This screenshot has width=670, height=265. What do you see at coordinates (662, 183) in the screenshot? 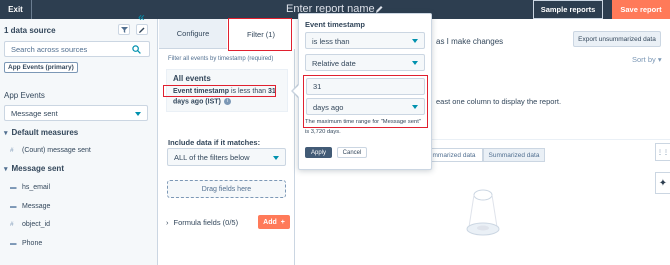
I see `sparkle-icon: ✦` at bounding box center [662, 183].